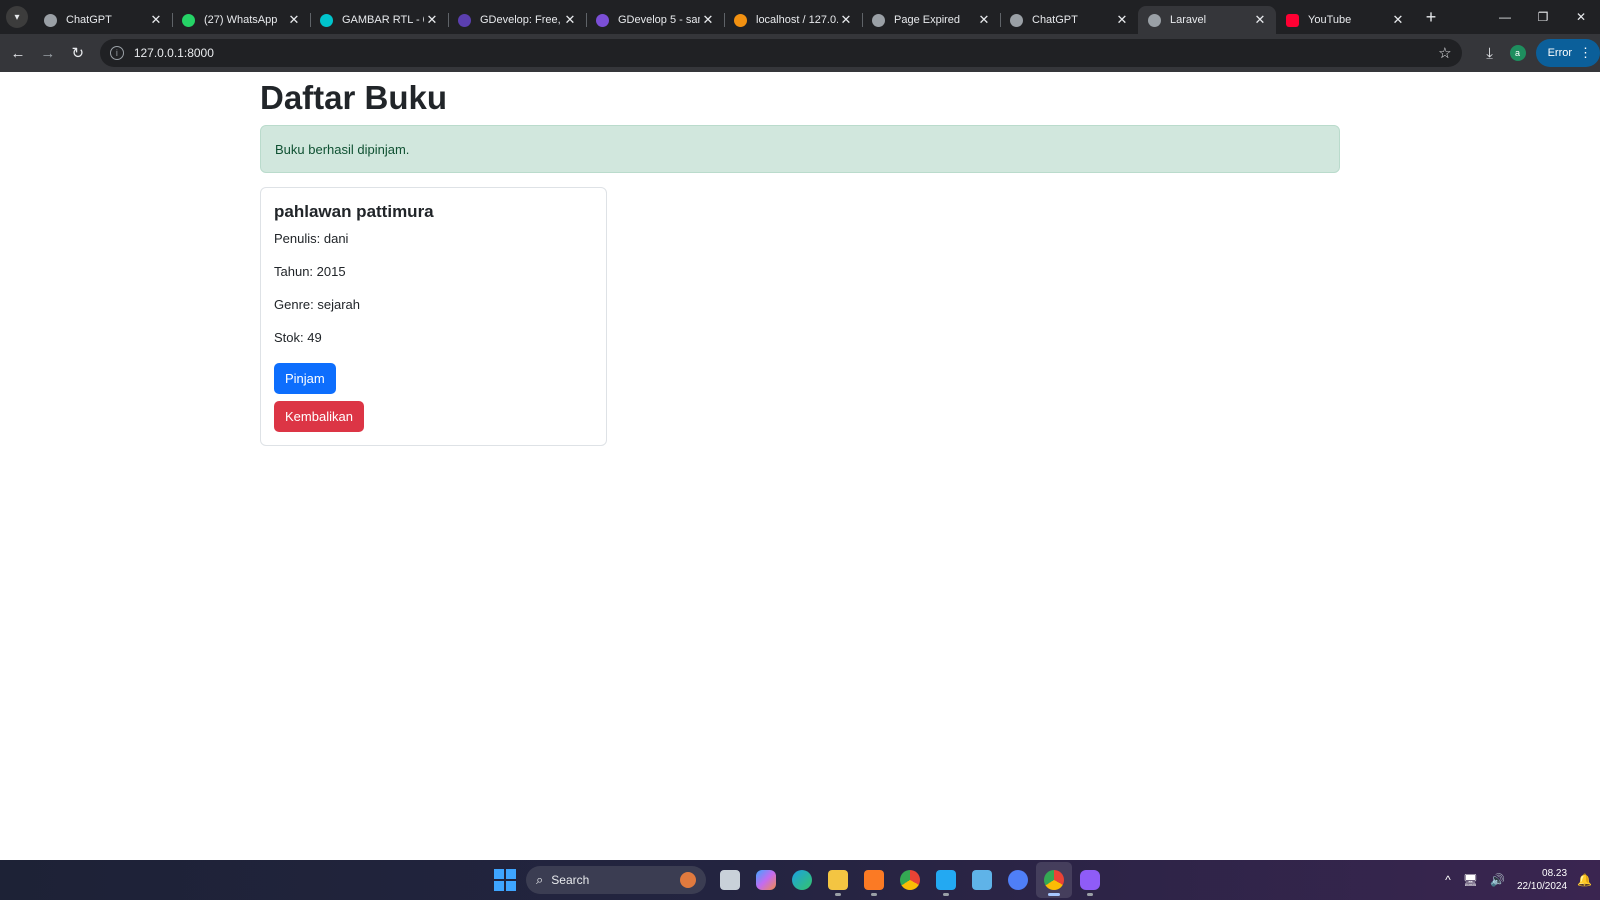 The height and width of the screenshot is (900, 1600). I want to click on system-tray: ^ 🖥 🔊 08.23 22/10/2024 🔔, so click(1518, 880).